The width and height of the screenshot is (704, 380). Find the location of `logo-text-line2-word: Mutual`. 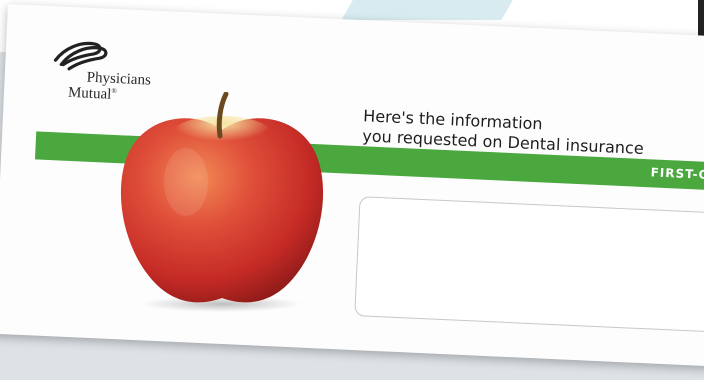

logo-text-line2-word: Mutual is located at coordinates (89, 93).